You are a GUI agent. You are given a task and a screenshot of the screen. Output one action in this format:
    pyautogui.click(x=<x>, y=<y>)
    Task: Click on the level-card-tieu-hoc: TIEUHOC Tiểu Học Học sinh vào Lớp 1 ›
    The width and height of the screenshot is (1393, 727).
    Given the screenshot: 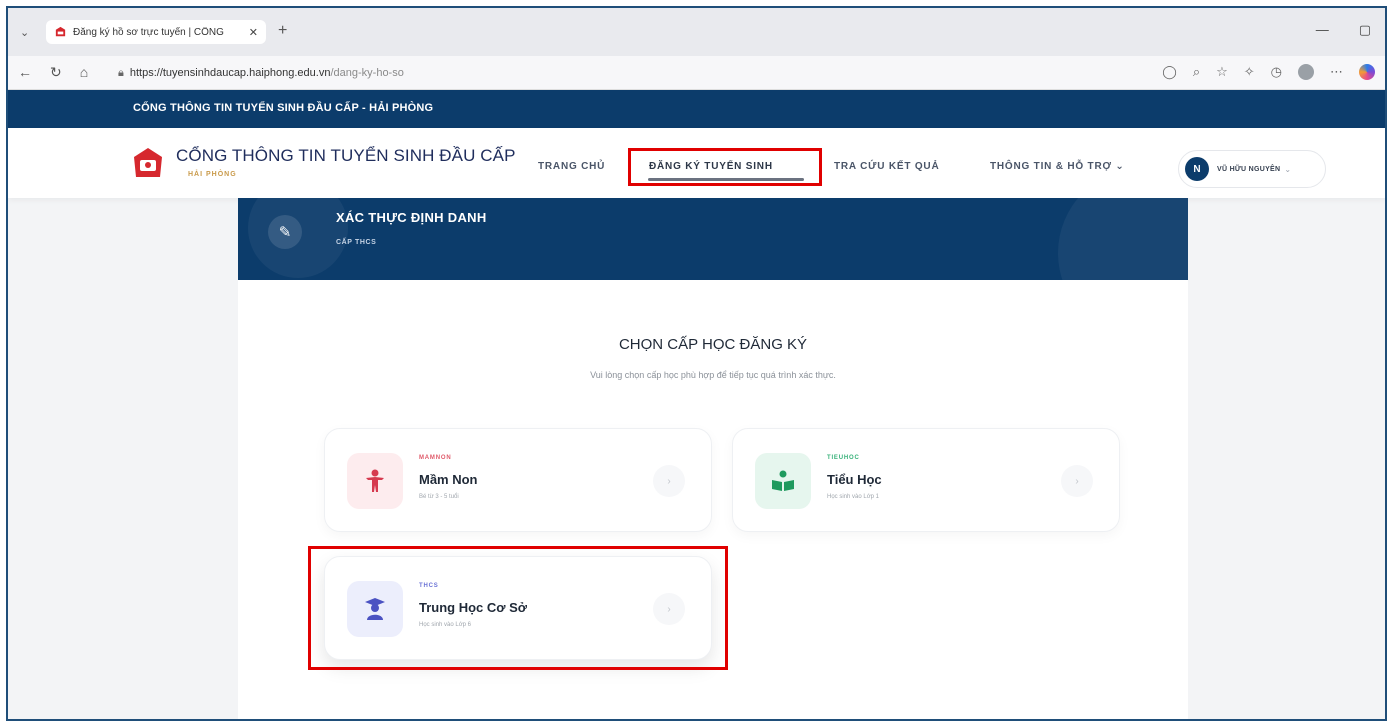 What is the action you would take?
    pyautogui.click(x=926, y=480)
    